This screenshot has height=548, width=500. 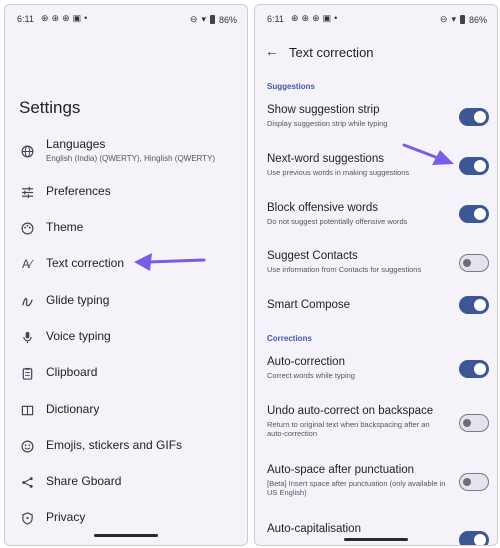 I want to click on settings-item-dictionary: Dictionary, so click(x=126, y=410).